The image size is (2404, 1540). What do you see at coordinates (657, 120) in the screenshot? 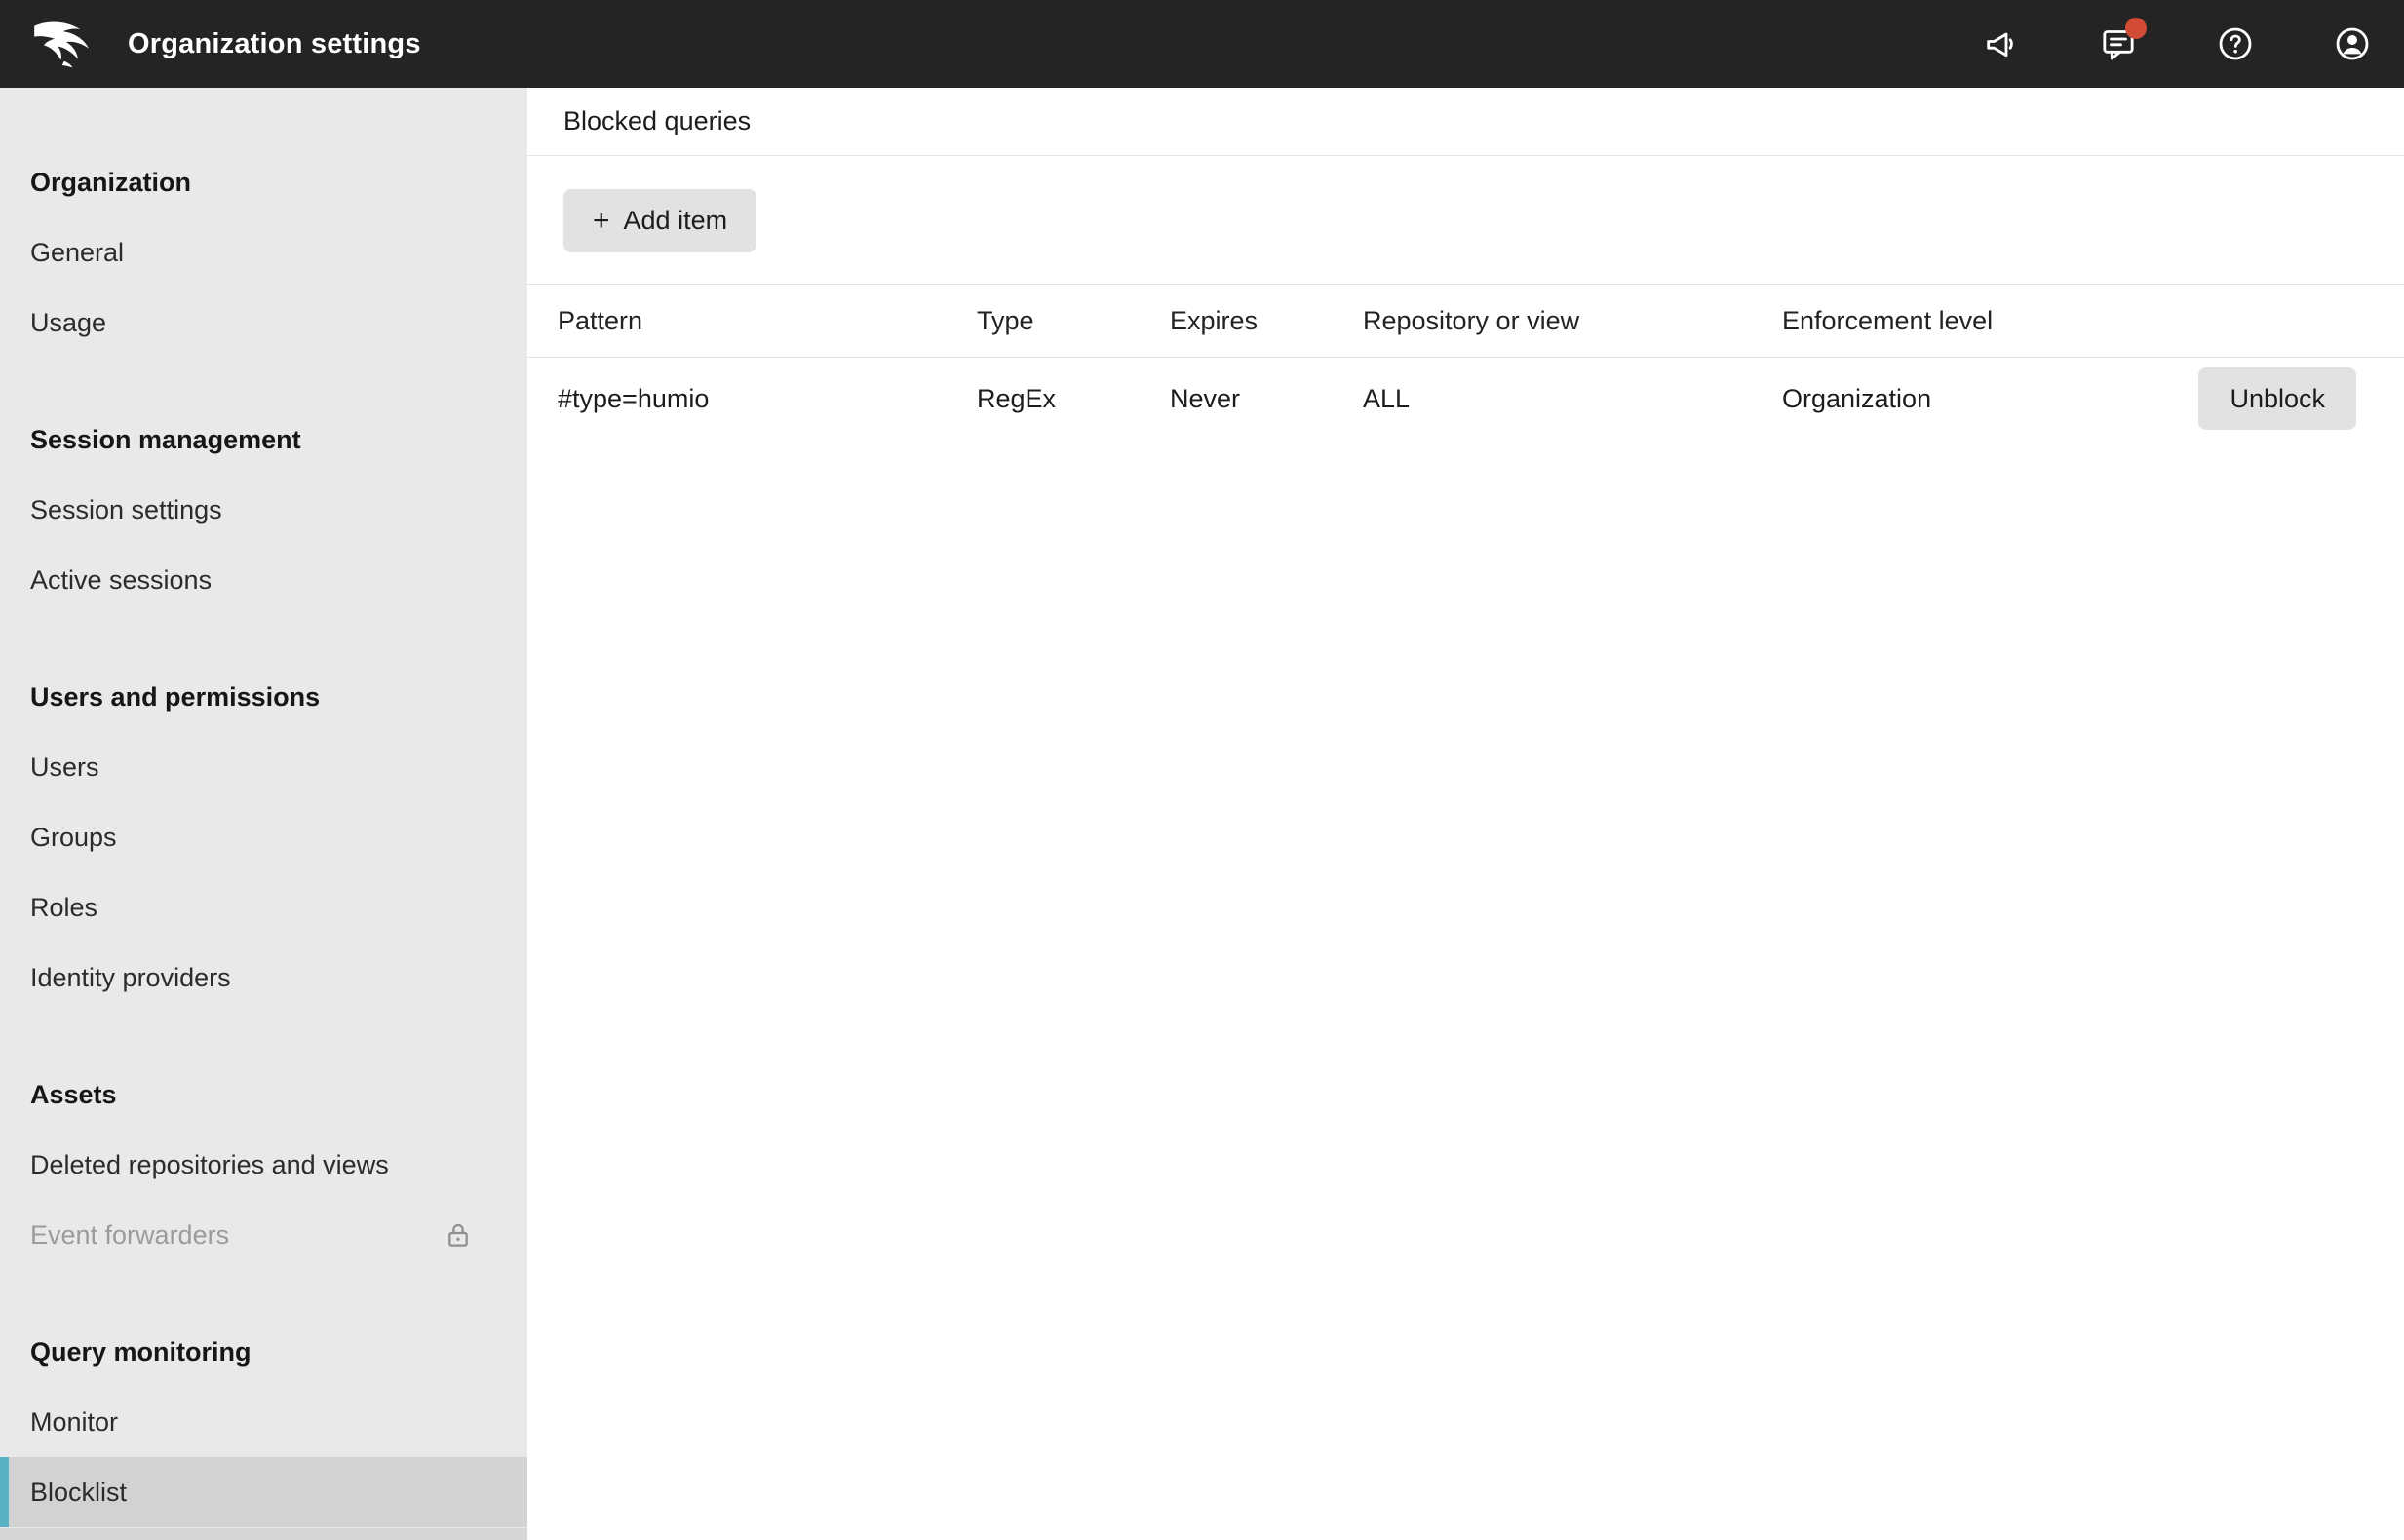
I see `section-title: Blocked queries` at bounding box center [657, 120].